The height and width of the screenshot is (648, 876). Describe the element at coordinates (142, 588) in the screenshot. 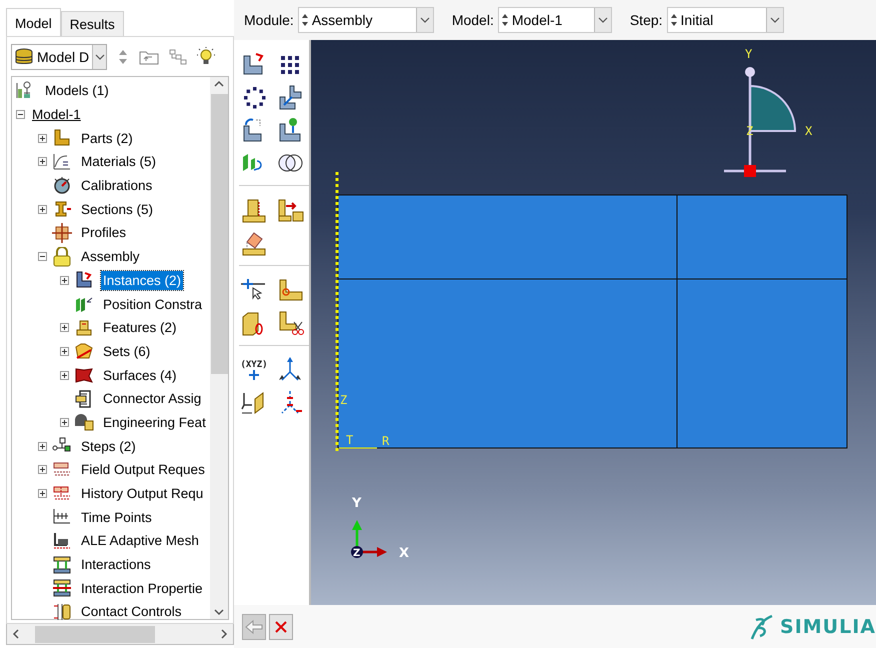

I see `tree-item: Interaction Propertie` at that location.